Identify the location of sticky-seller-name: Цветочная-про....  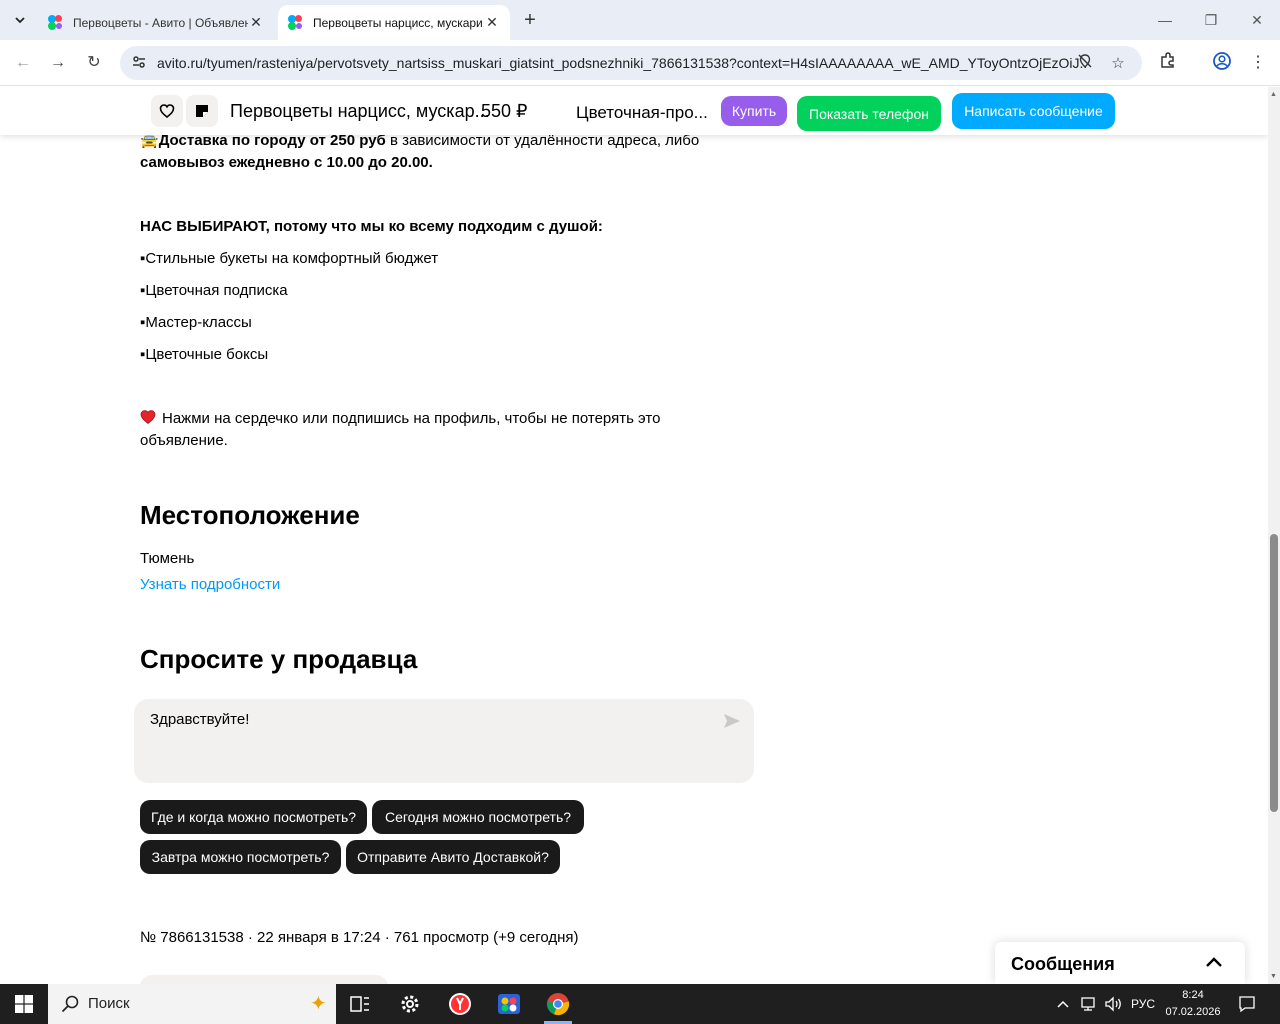
(642, 113).